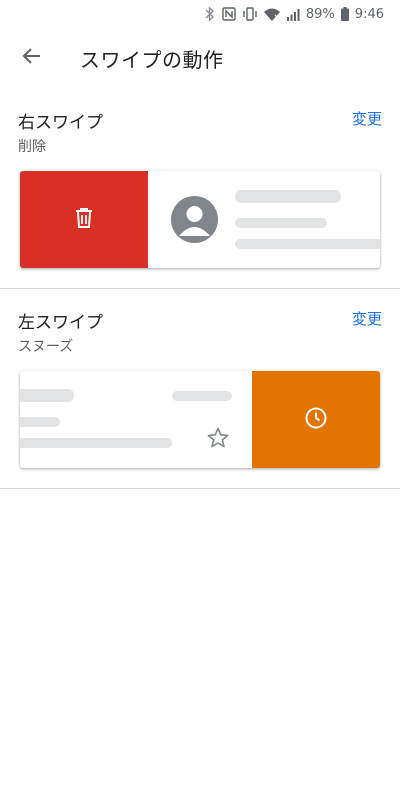  I want to click on arrow-back-icon, so click(32, 58).